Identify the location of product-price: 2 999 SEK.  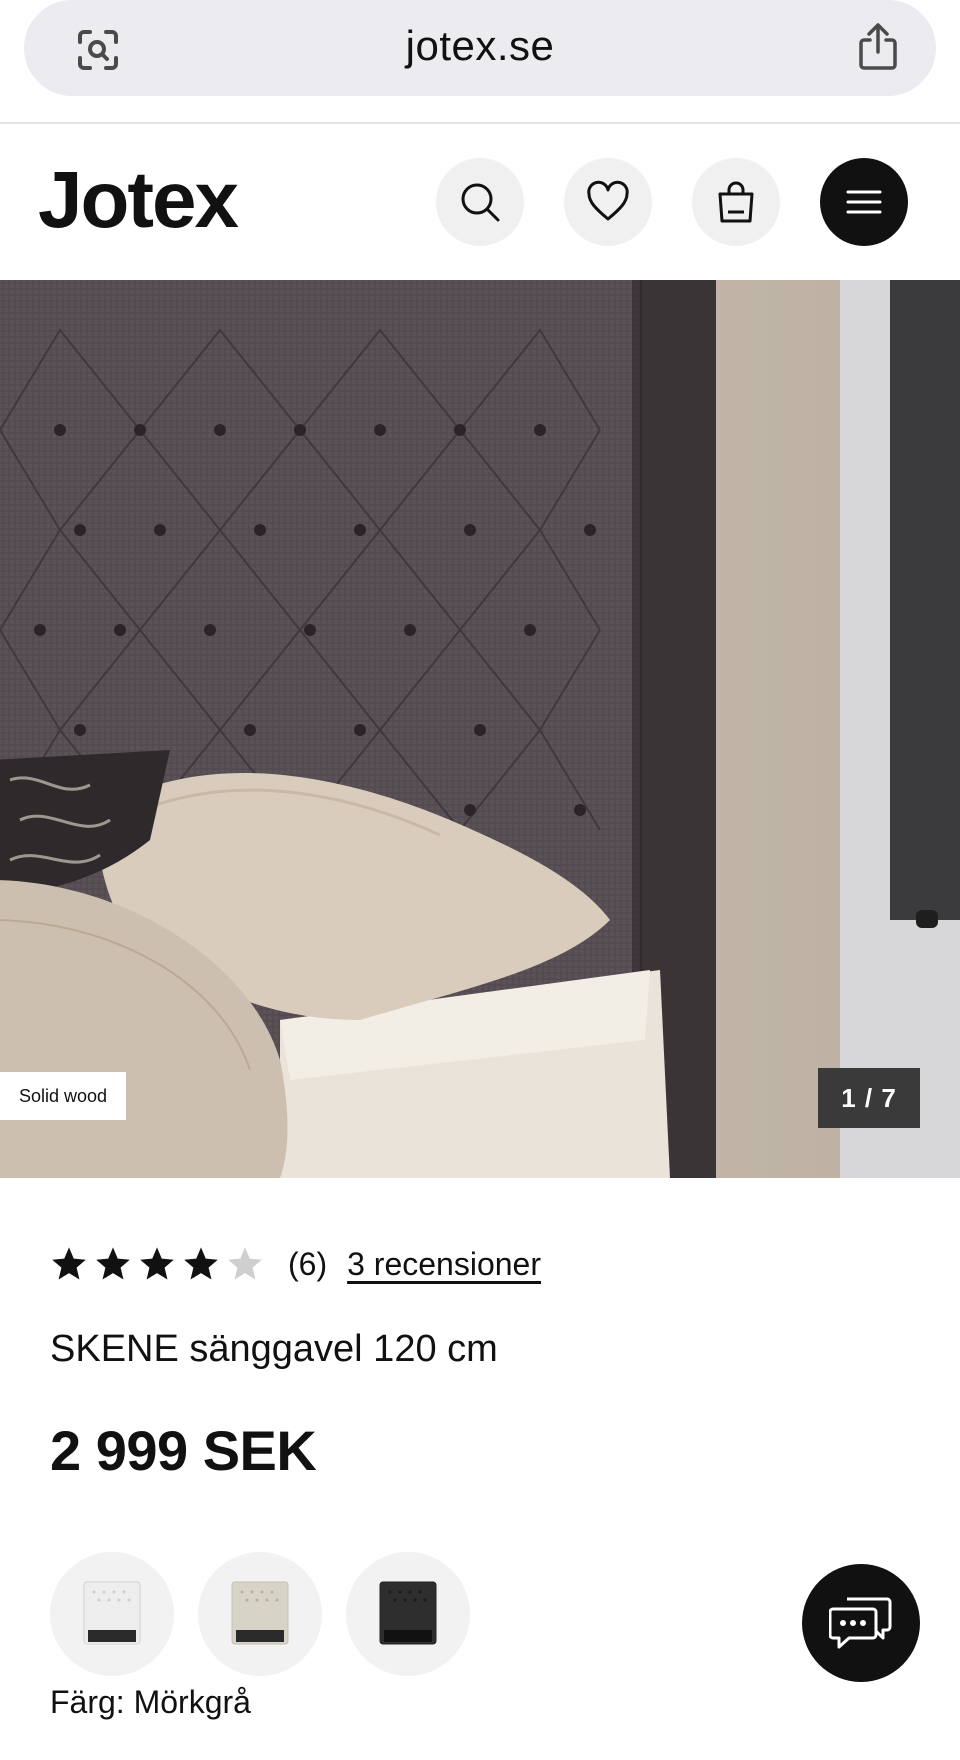
(183, 1450).